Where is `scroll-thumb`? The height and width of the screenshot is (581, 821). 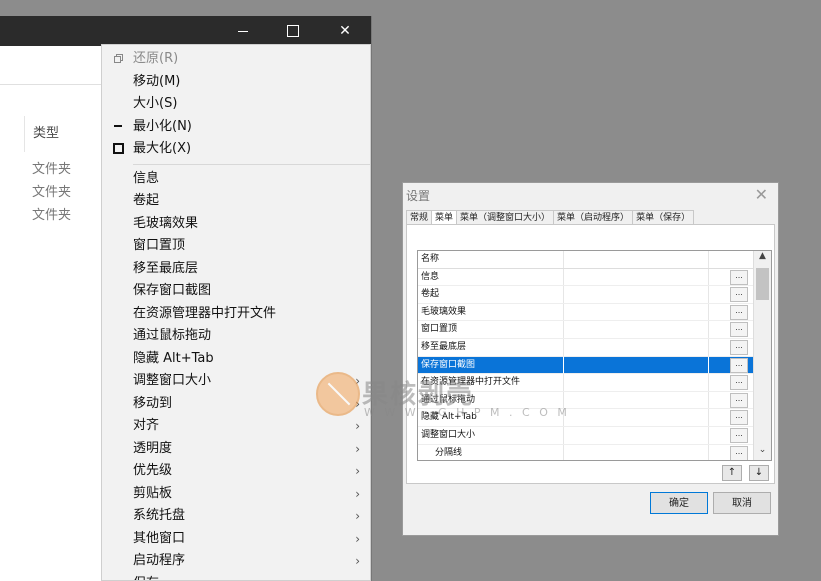 scroll-thumb is located at coordinates (762, 284).